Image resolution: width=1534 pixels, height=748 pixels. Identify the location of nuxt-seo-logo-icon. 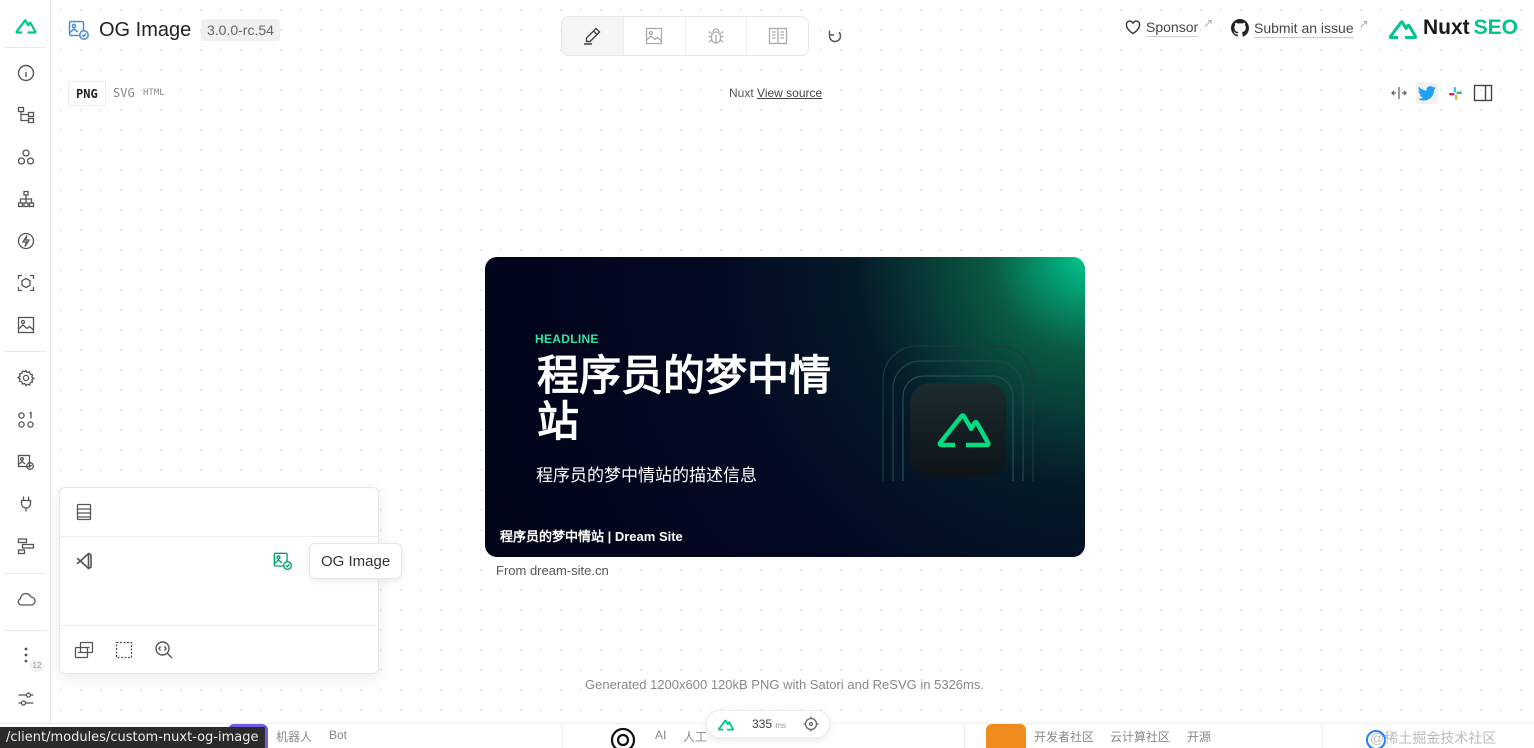
(1403, 29).